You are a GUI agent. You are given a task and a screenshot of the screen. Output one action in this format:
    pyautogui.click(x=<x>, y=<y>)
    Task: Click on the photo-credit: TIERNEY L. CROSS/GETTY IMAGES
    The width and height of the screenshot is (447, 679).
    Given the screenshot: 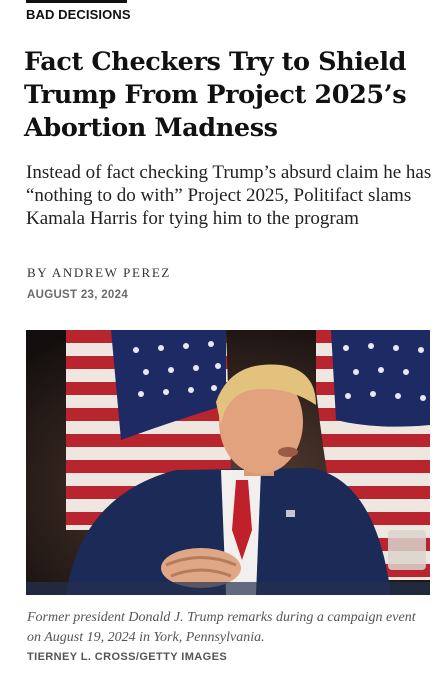 What is the action you would take?
    pyautogui.click(x=127, y=657)
    